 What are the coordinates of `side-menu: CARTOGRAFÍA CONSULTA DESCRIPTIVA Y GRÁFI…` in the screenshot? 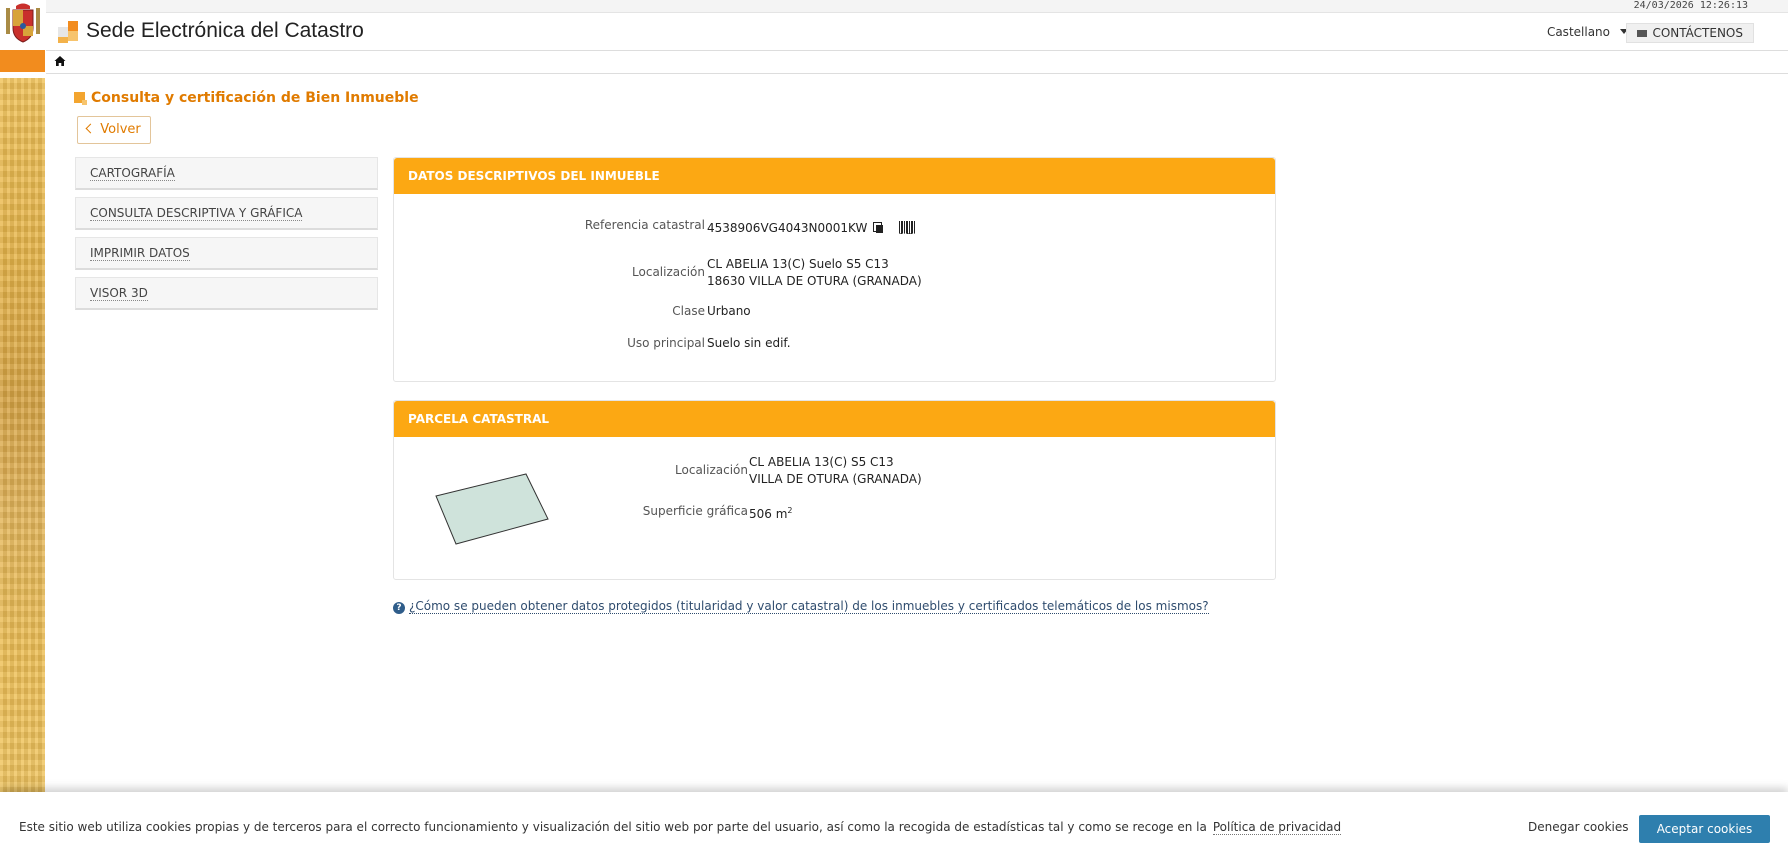 It's located at (226, 237).